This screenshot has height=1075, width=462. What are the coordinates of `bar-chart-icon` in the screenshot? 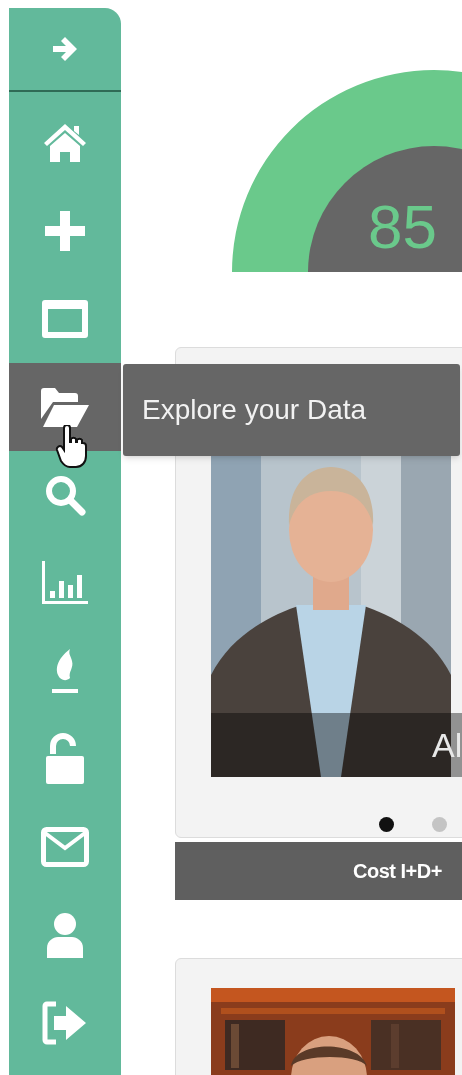 It's located at (65, 583).